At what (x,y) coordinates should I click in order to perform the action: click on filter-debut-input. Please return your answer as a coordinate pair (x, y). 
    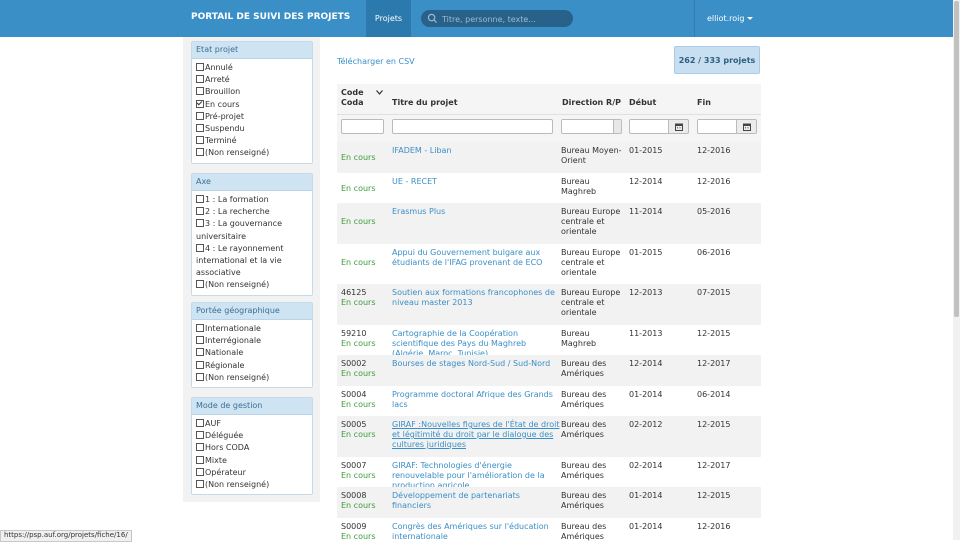
    Looking at the image, I should click on (649, 126).